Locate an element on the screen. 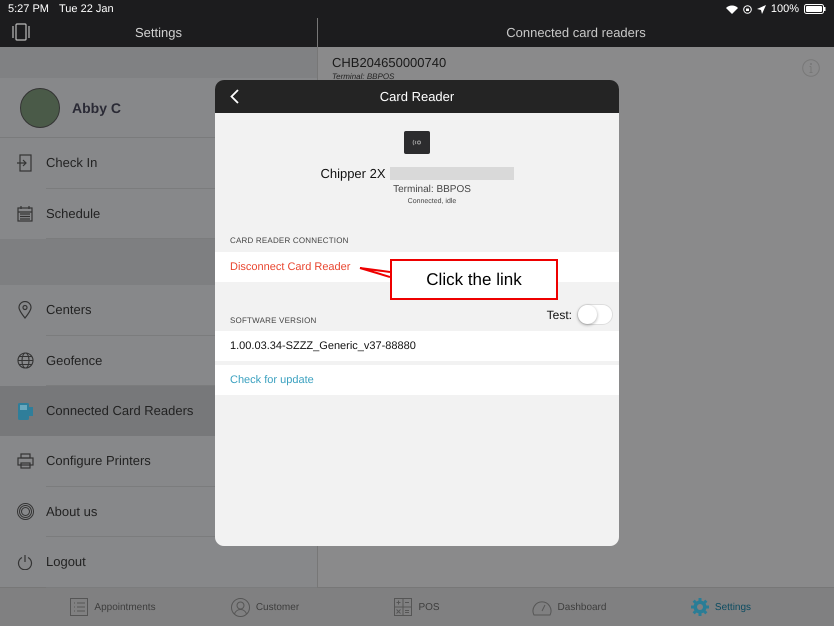  tab-item: Settings is located at coordinates (721, 607).